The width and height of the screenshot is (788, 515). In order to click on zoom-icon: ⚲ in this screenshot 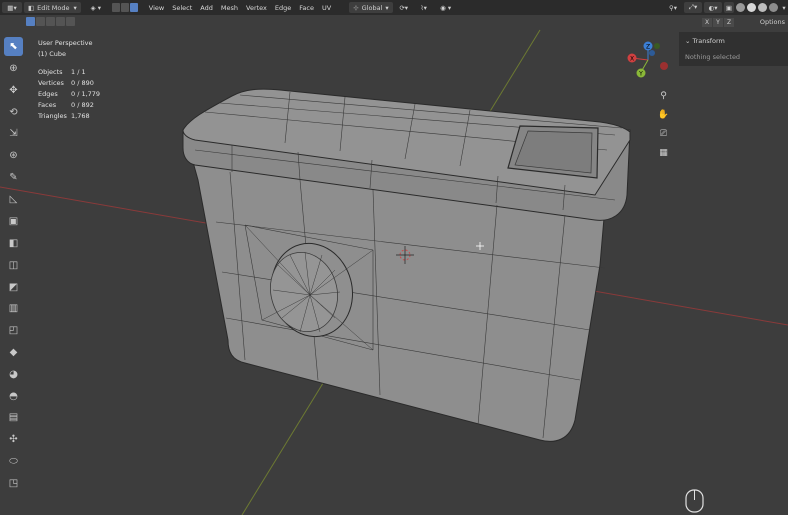, I will do `click(663, 96)`.